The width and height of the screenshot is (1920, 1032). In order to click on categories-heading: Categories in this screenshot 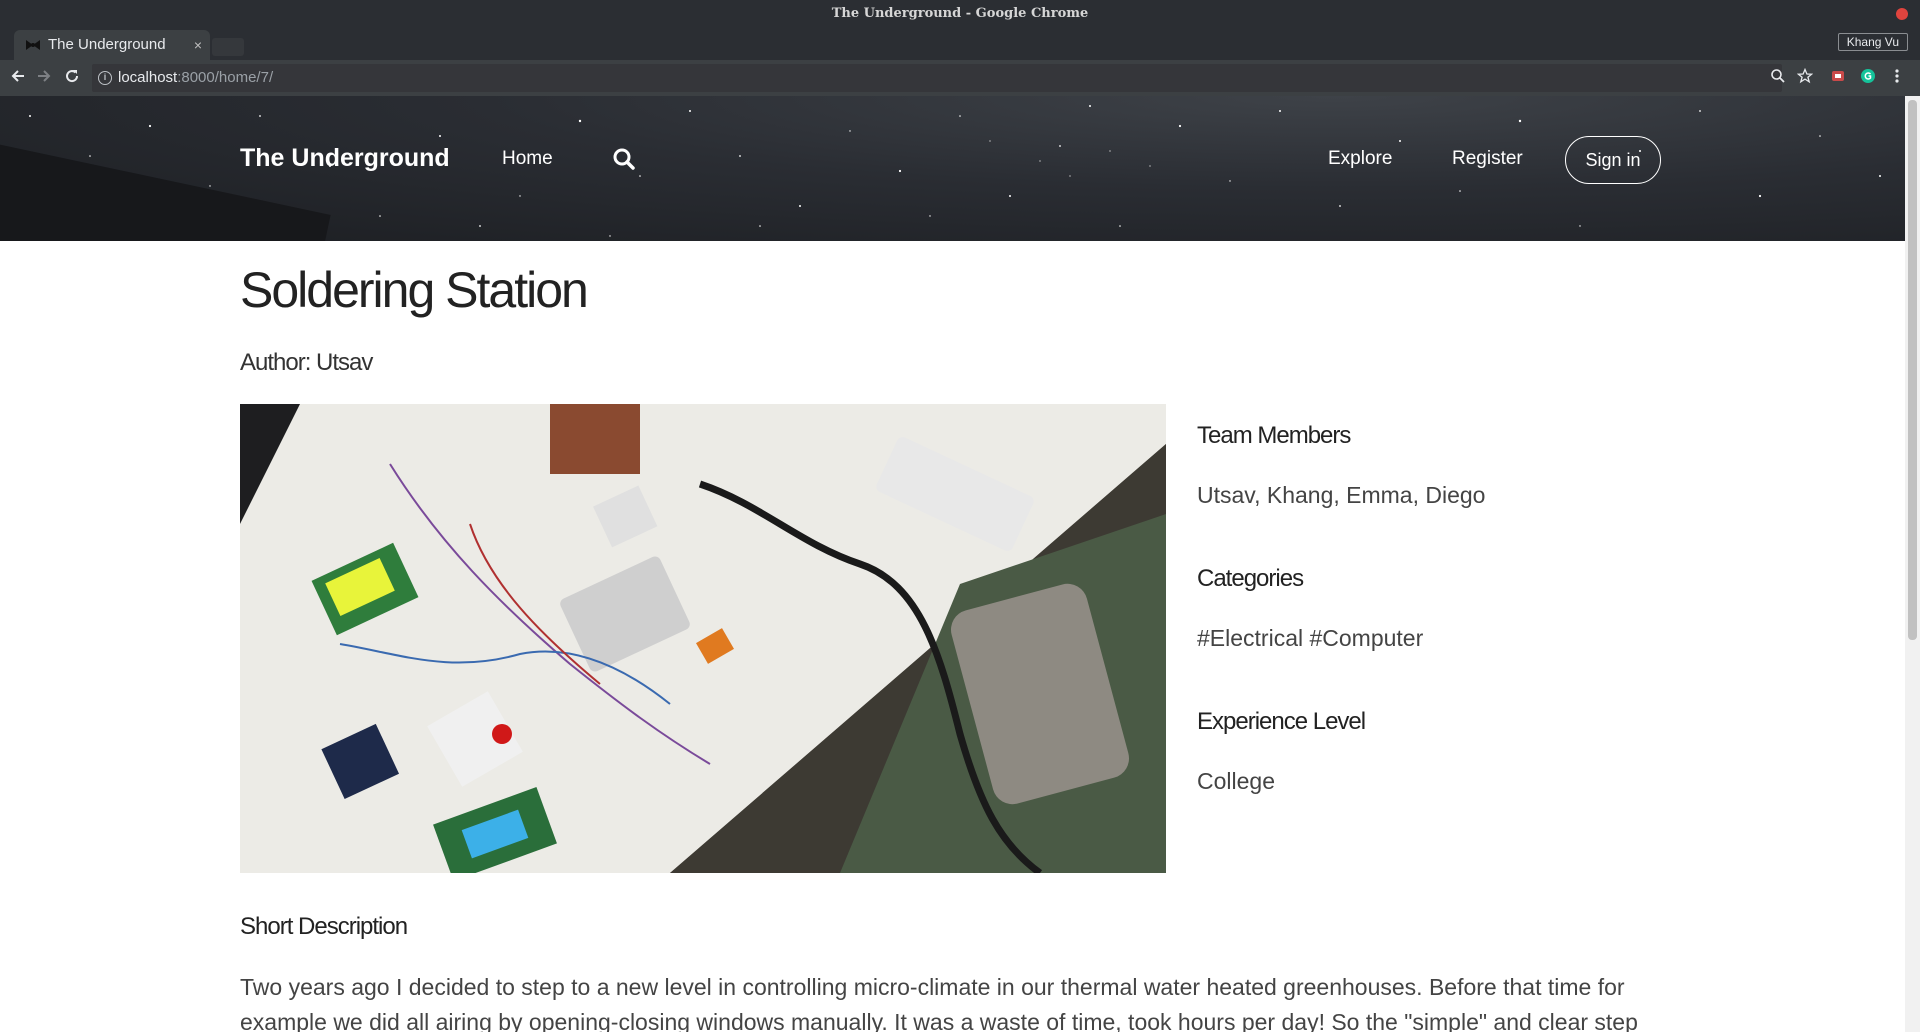, I will do `click(1250, 578)`.